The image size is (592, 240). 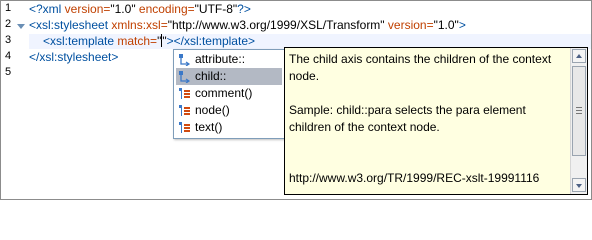 I want to click on completion-item-child: child::, so click(x=229, y=76).